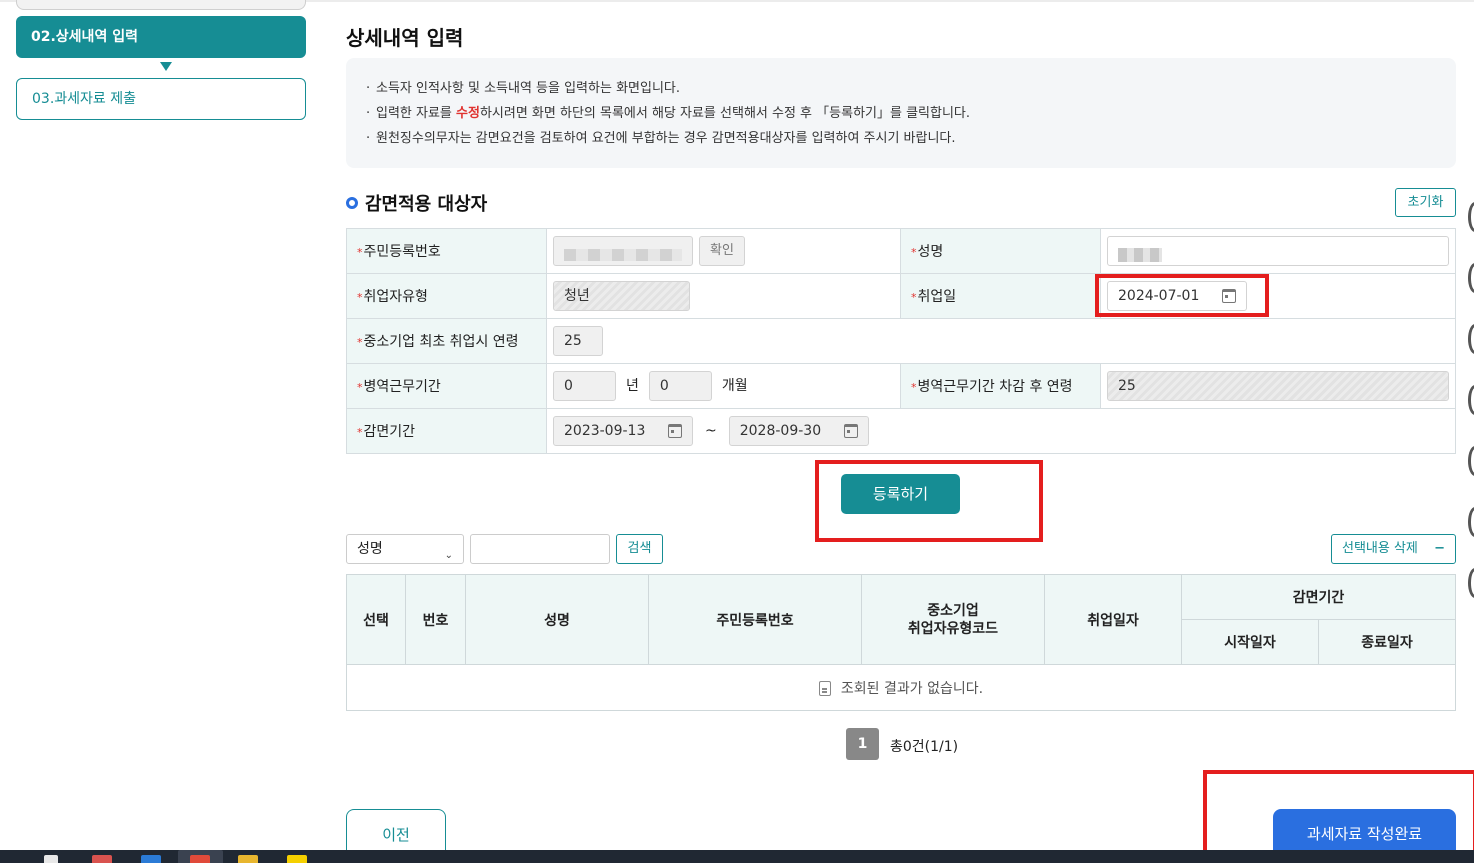 This screenshot has height=863, width=1474. What do you see at coordinates (900, 494) in the screenshot?
I see `register-button: 등록하기` at bounding box center [900, 494].